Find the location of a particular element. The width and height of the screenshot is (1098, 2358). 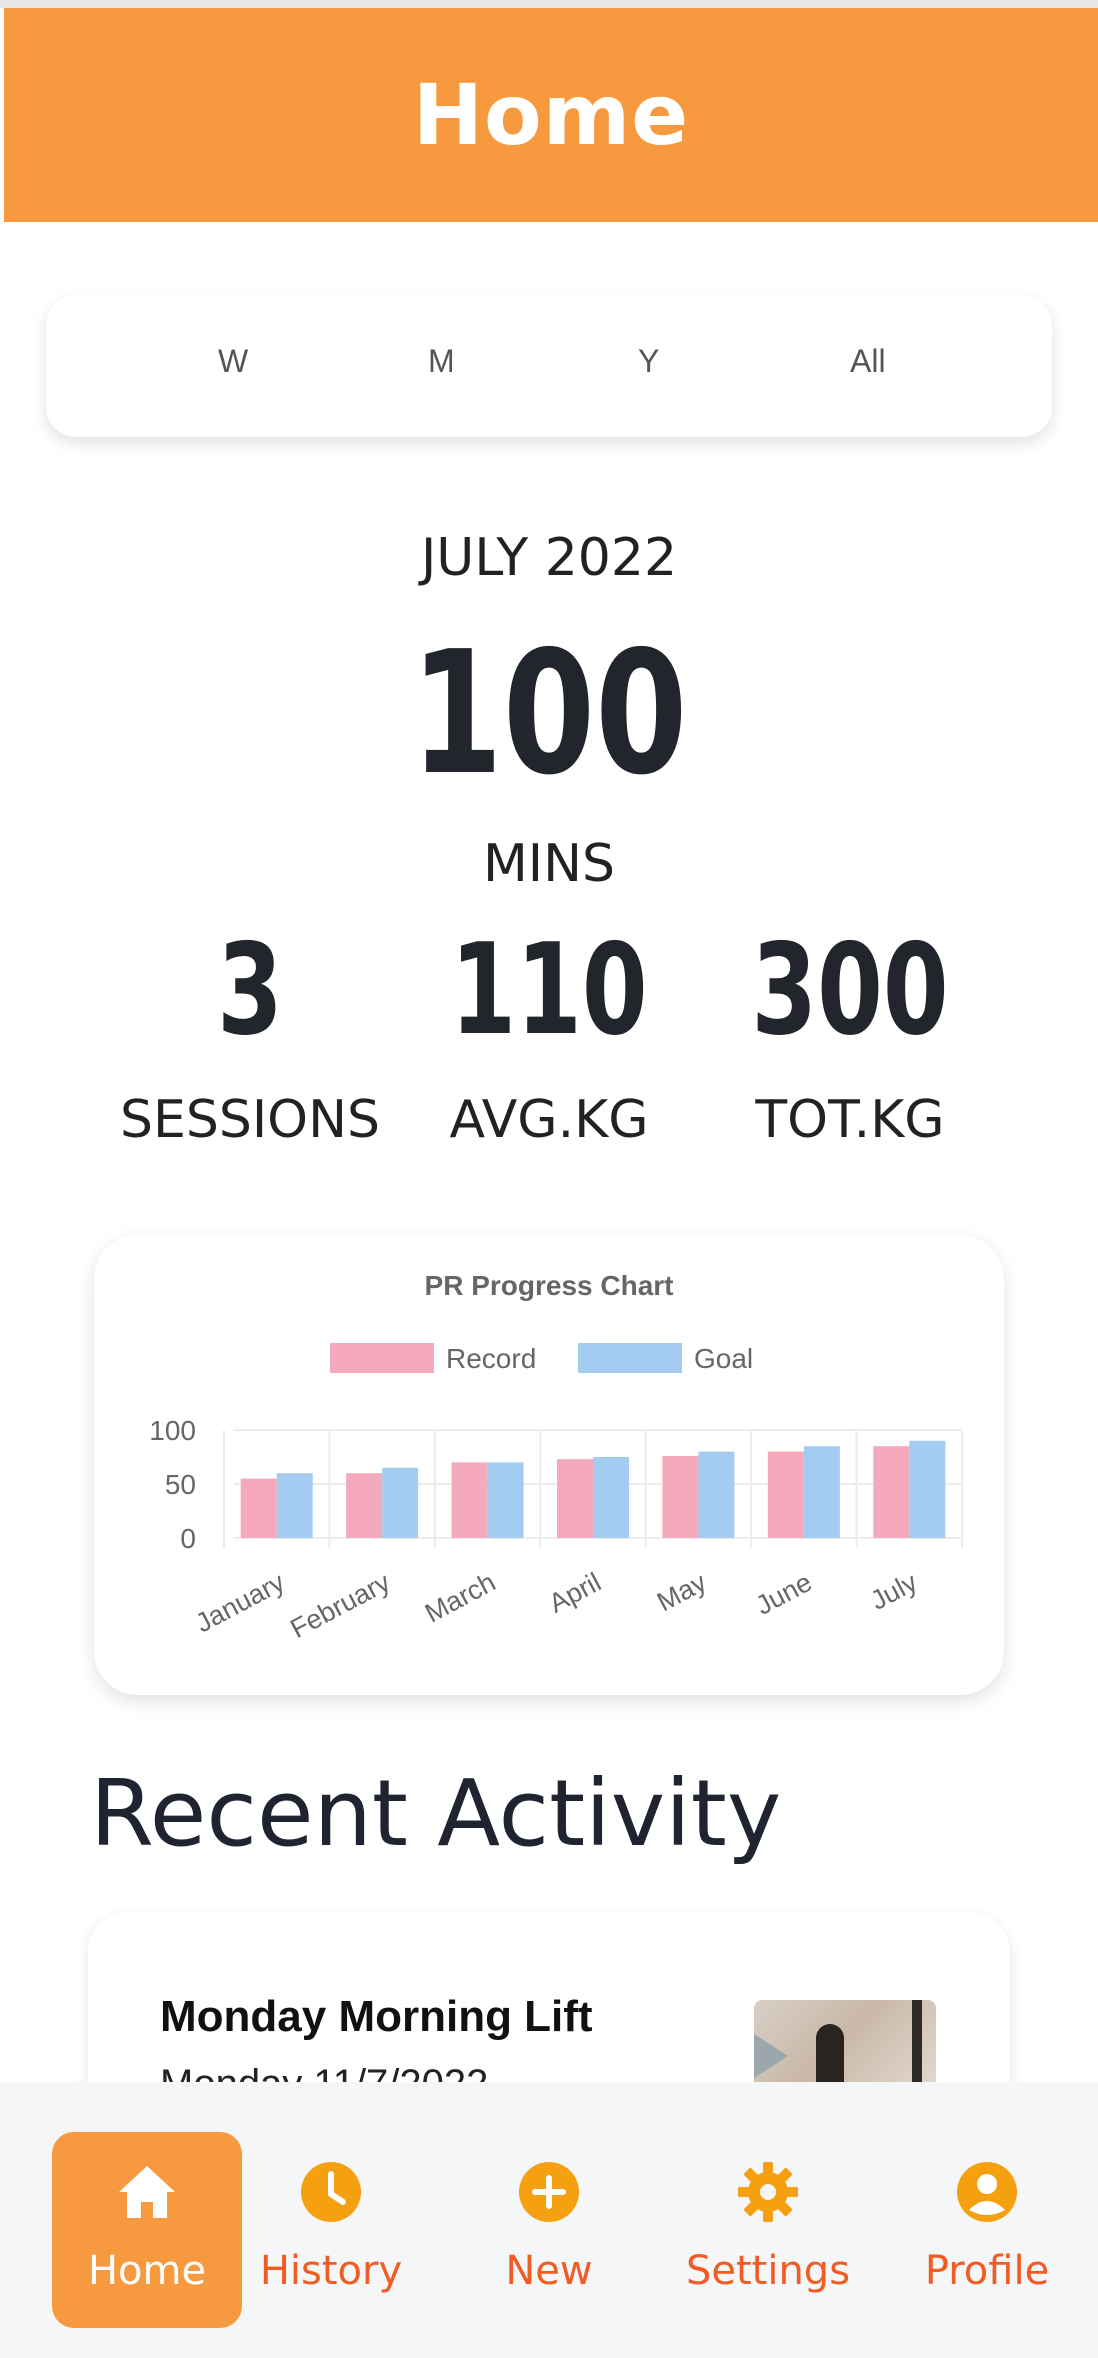

legend-label-record: Record is located at coordinates (491, 1358).